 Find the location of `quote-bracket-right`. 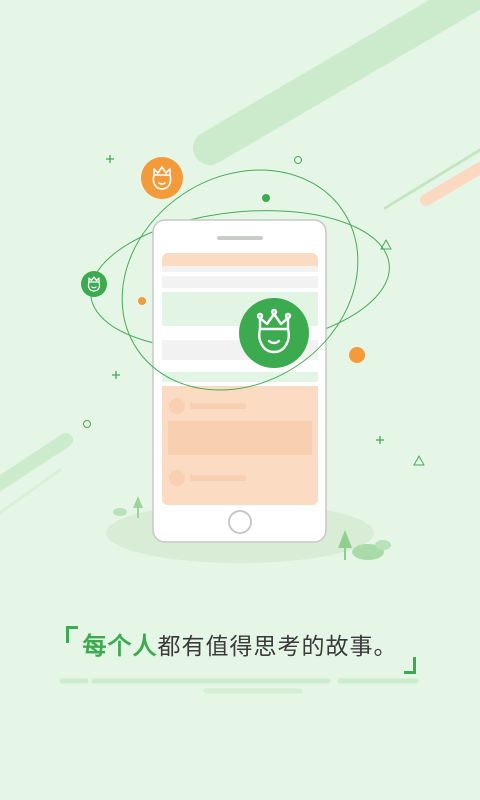

quote-bracket-right is located at coordinates (410, 665).